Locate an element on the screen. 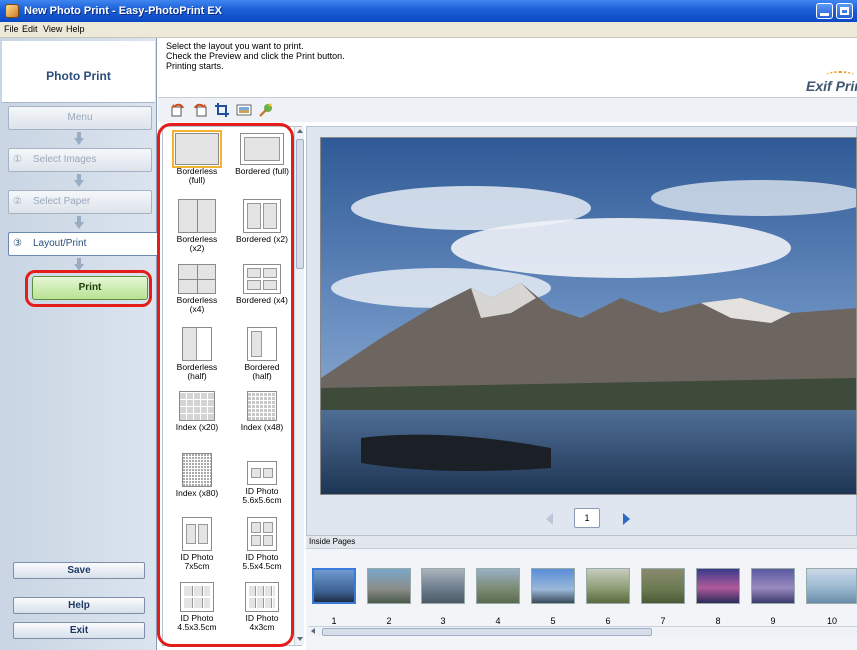 Image resolution: width=857 pixels, height=650 pixels. step-label: Select Images is located at coordinates (65, 159).